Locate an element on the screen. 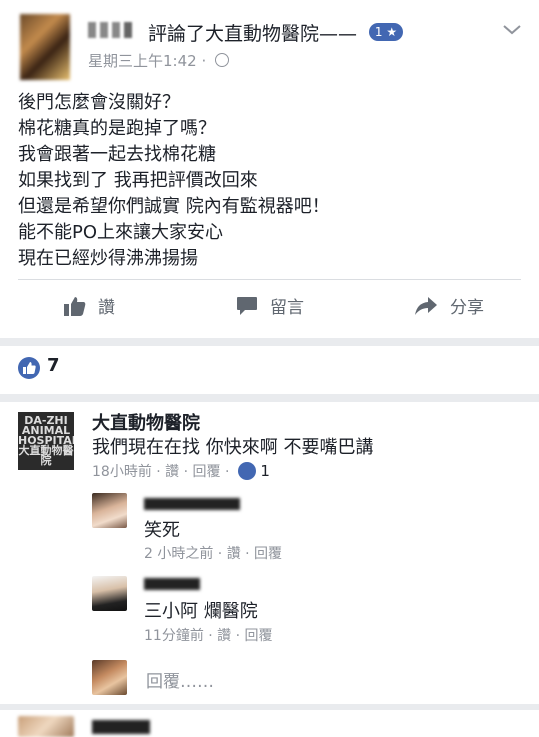  share-button: 分享 is located at coordinates (449, 305).